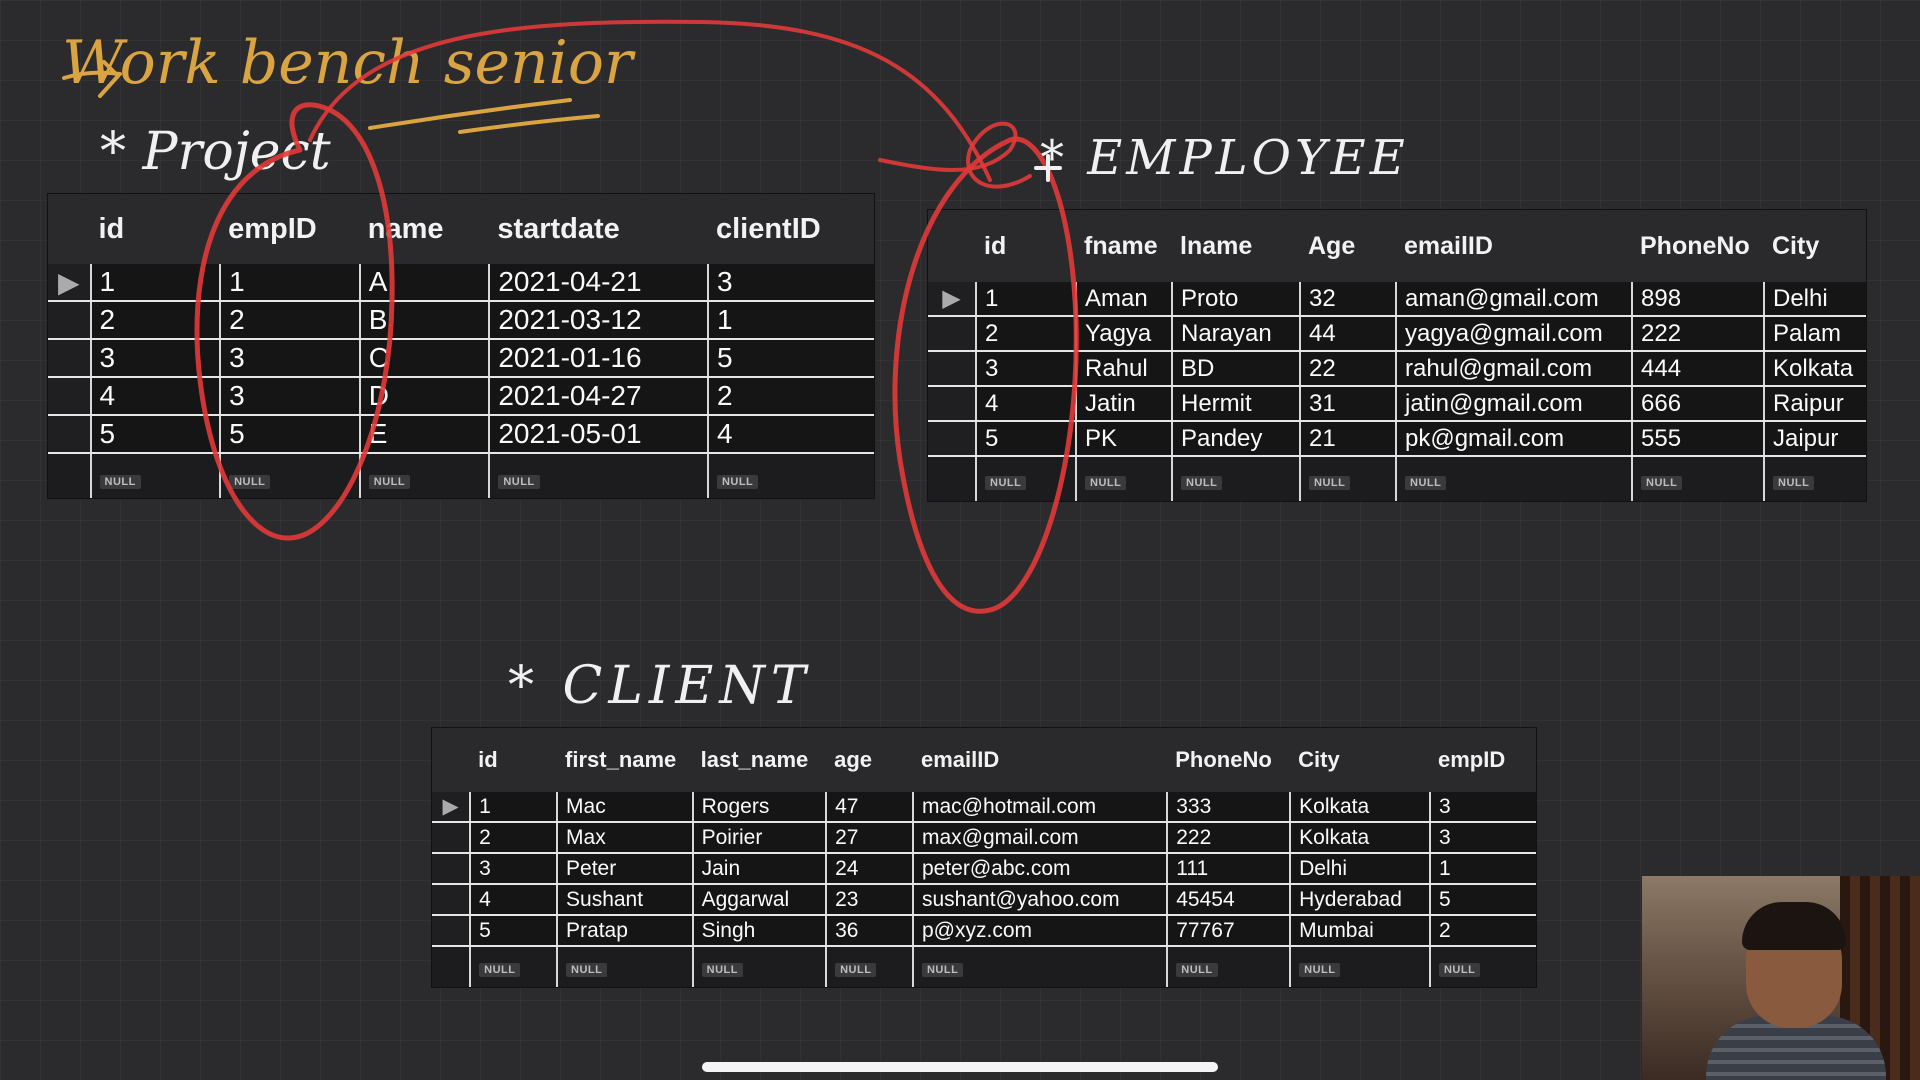 Image resolution: width=1920 pixels, height=1080 pixels. What do you see at coordinates (624, 838) in the screenshot?
I see `cell-first_name: Max` at bounding box center [624, 838].